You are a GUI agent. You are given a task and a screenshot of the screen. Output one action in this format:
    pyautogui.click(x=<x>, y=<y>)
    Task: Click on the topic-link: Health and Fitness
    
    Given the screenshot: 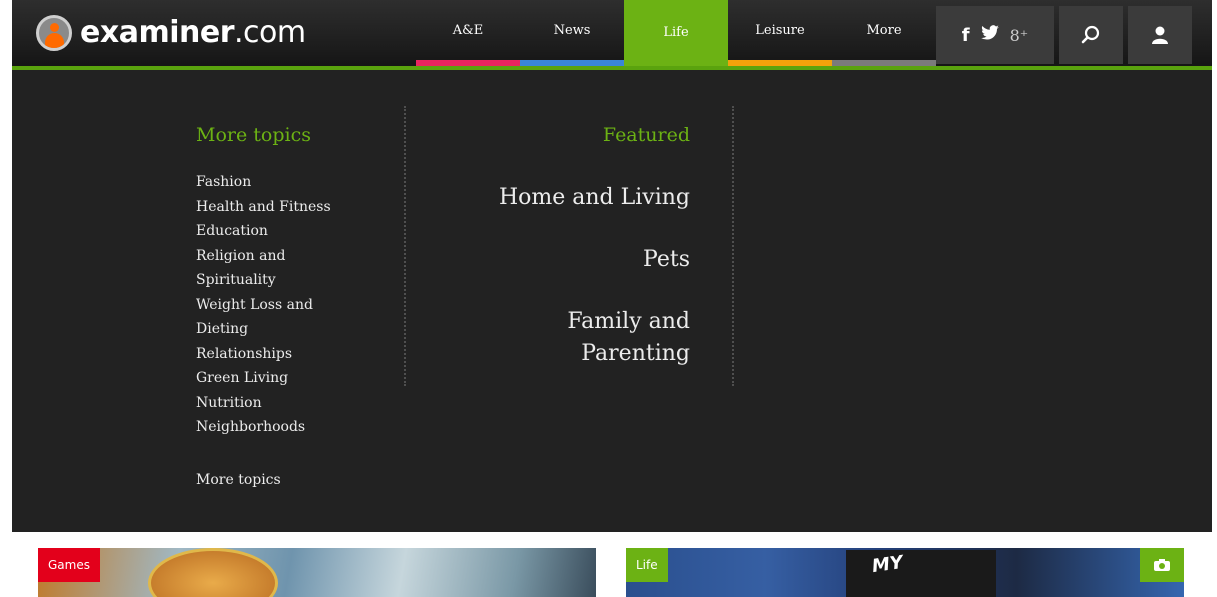 What is the action you would take?
    pyautogui.click(x=296, y=207)
    